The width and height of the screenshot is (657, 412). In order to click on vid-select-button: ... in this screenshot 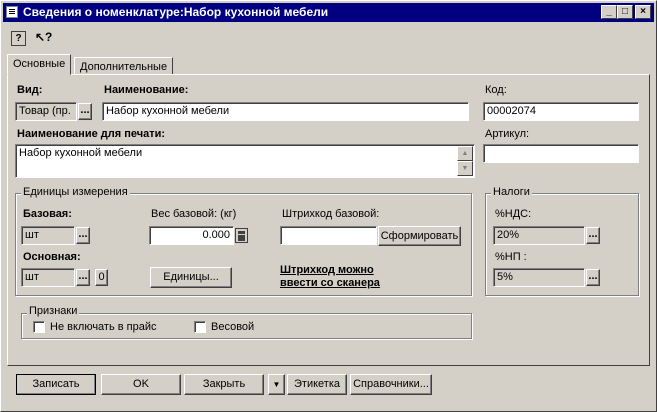, I will do `click(85, 111)`.